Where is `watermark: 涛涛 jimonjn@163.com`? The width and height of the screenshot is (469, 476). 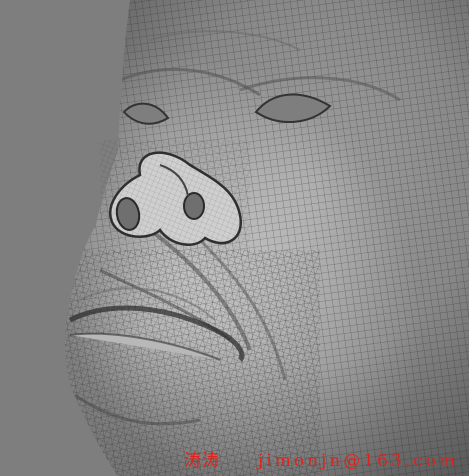 watermark: 涛涛 jimonjn@163.com is located at coordinates (321, 458).